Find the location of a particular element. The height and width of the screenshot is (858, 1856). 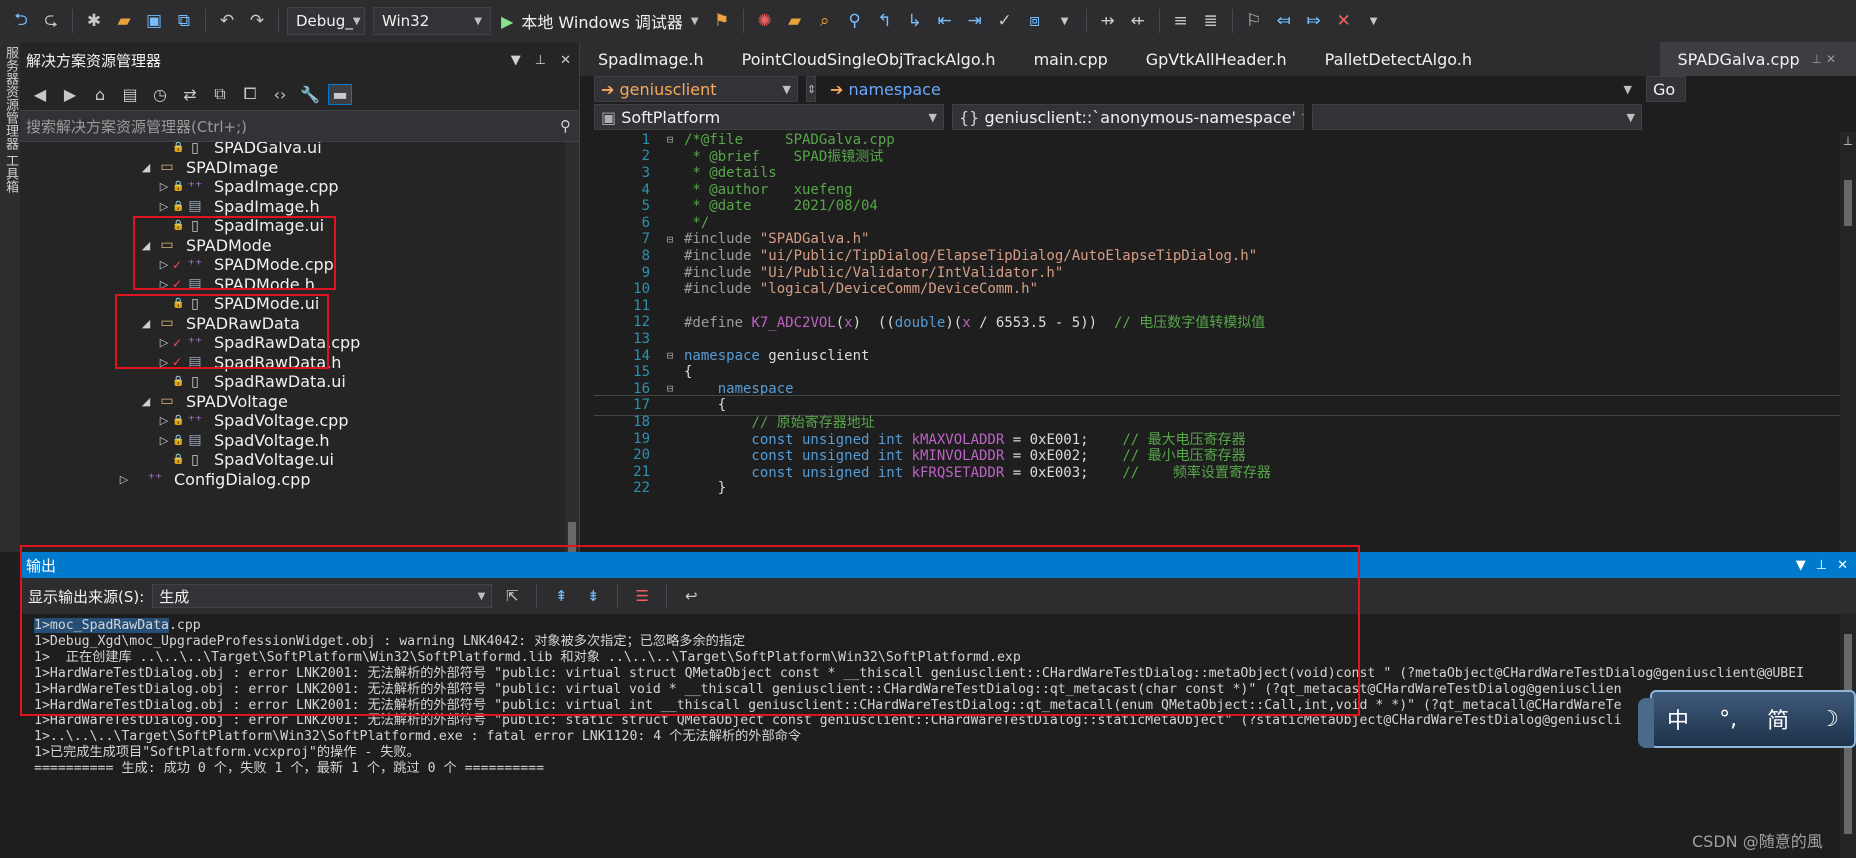

editor-tab: PalletDetectAlgo.h is located at coordinates (1399, 59).